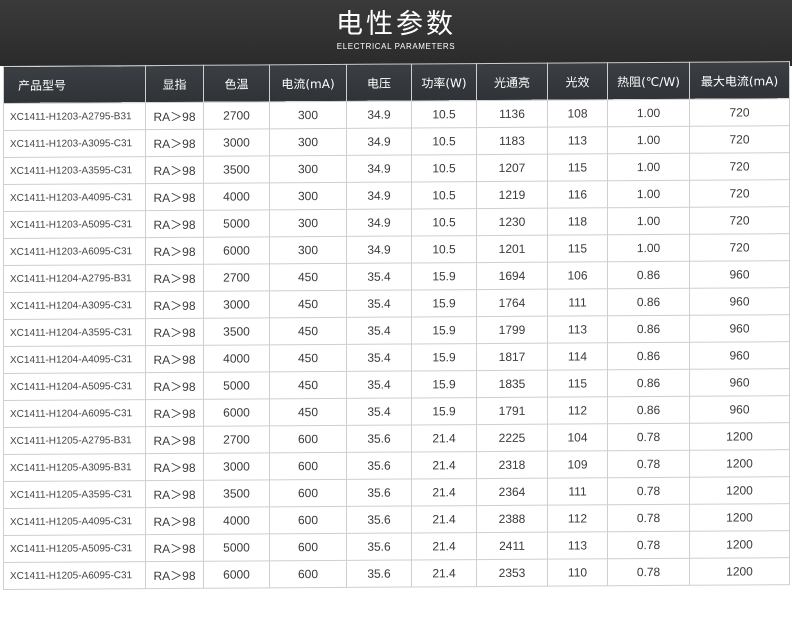  Describe the element at coordinates (577, 545) in the screenshot. I see `cell-efficacy: 113` at that location.